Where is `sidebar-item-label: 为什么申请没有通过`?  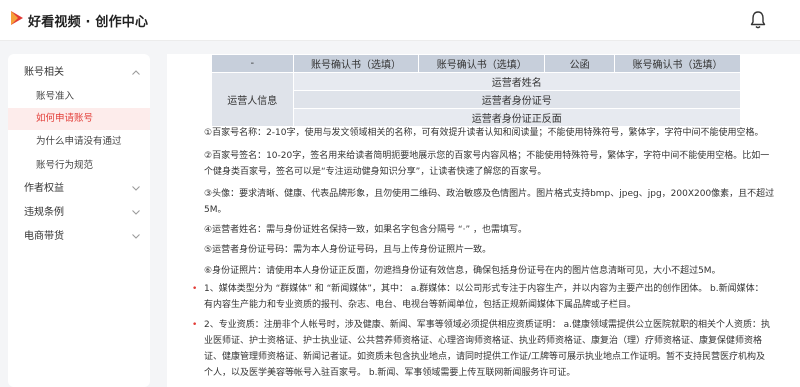 sidebar-item-label: 为什么申请没有通过 is located at coordinates (79, 141).